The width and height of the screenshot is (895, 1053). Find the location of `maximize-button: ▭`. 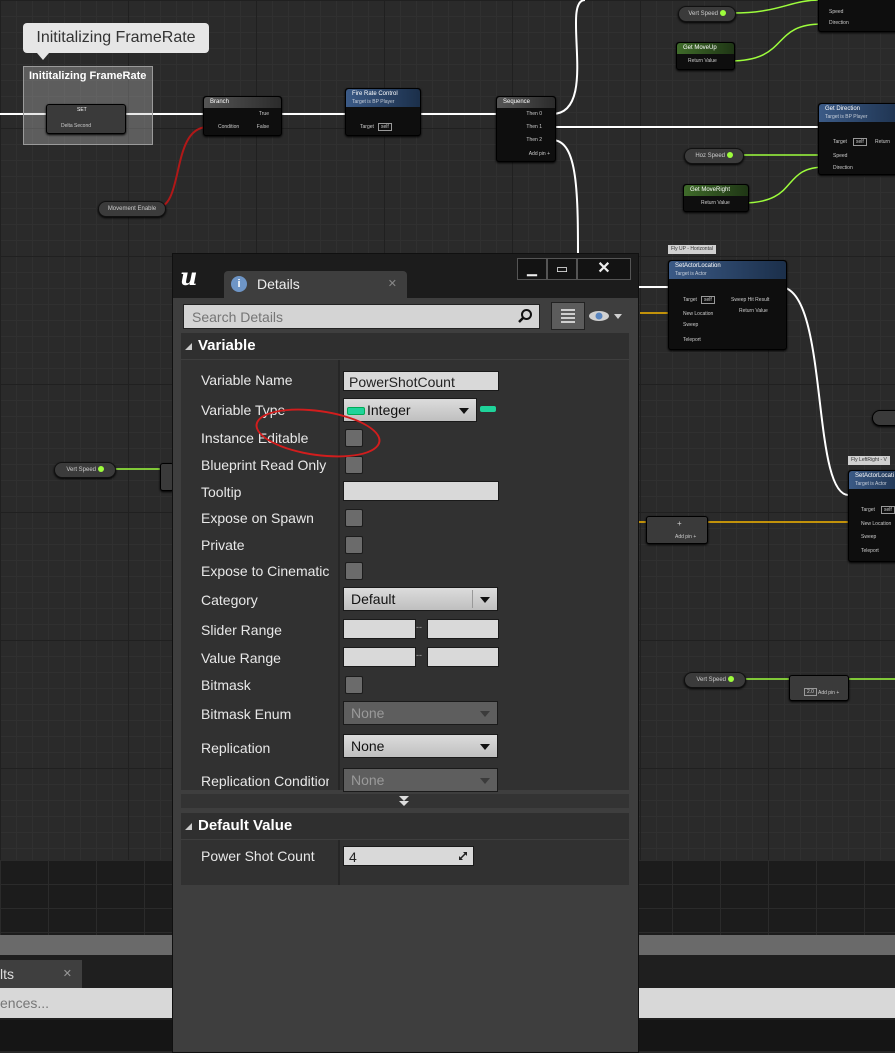

maximize-button: ▭ is located at coordinates (562, 269).